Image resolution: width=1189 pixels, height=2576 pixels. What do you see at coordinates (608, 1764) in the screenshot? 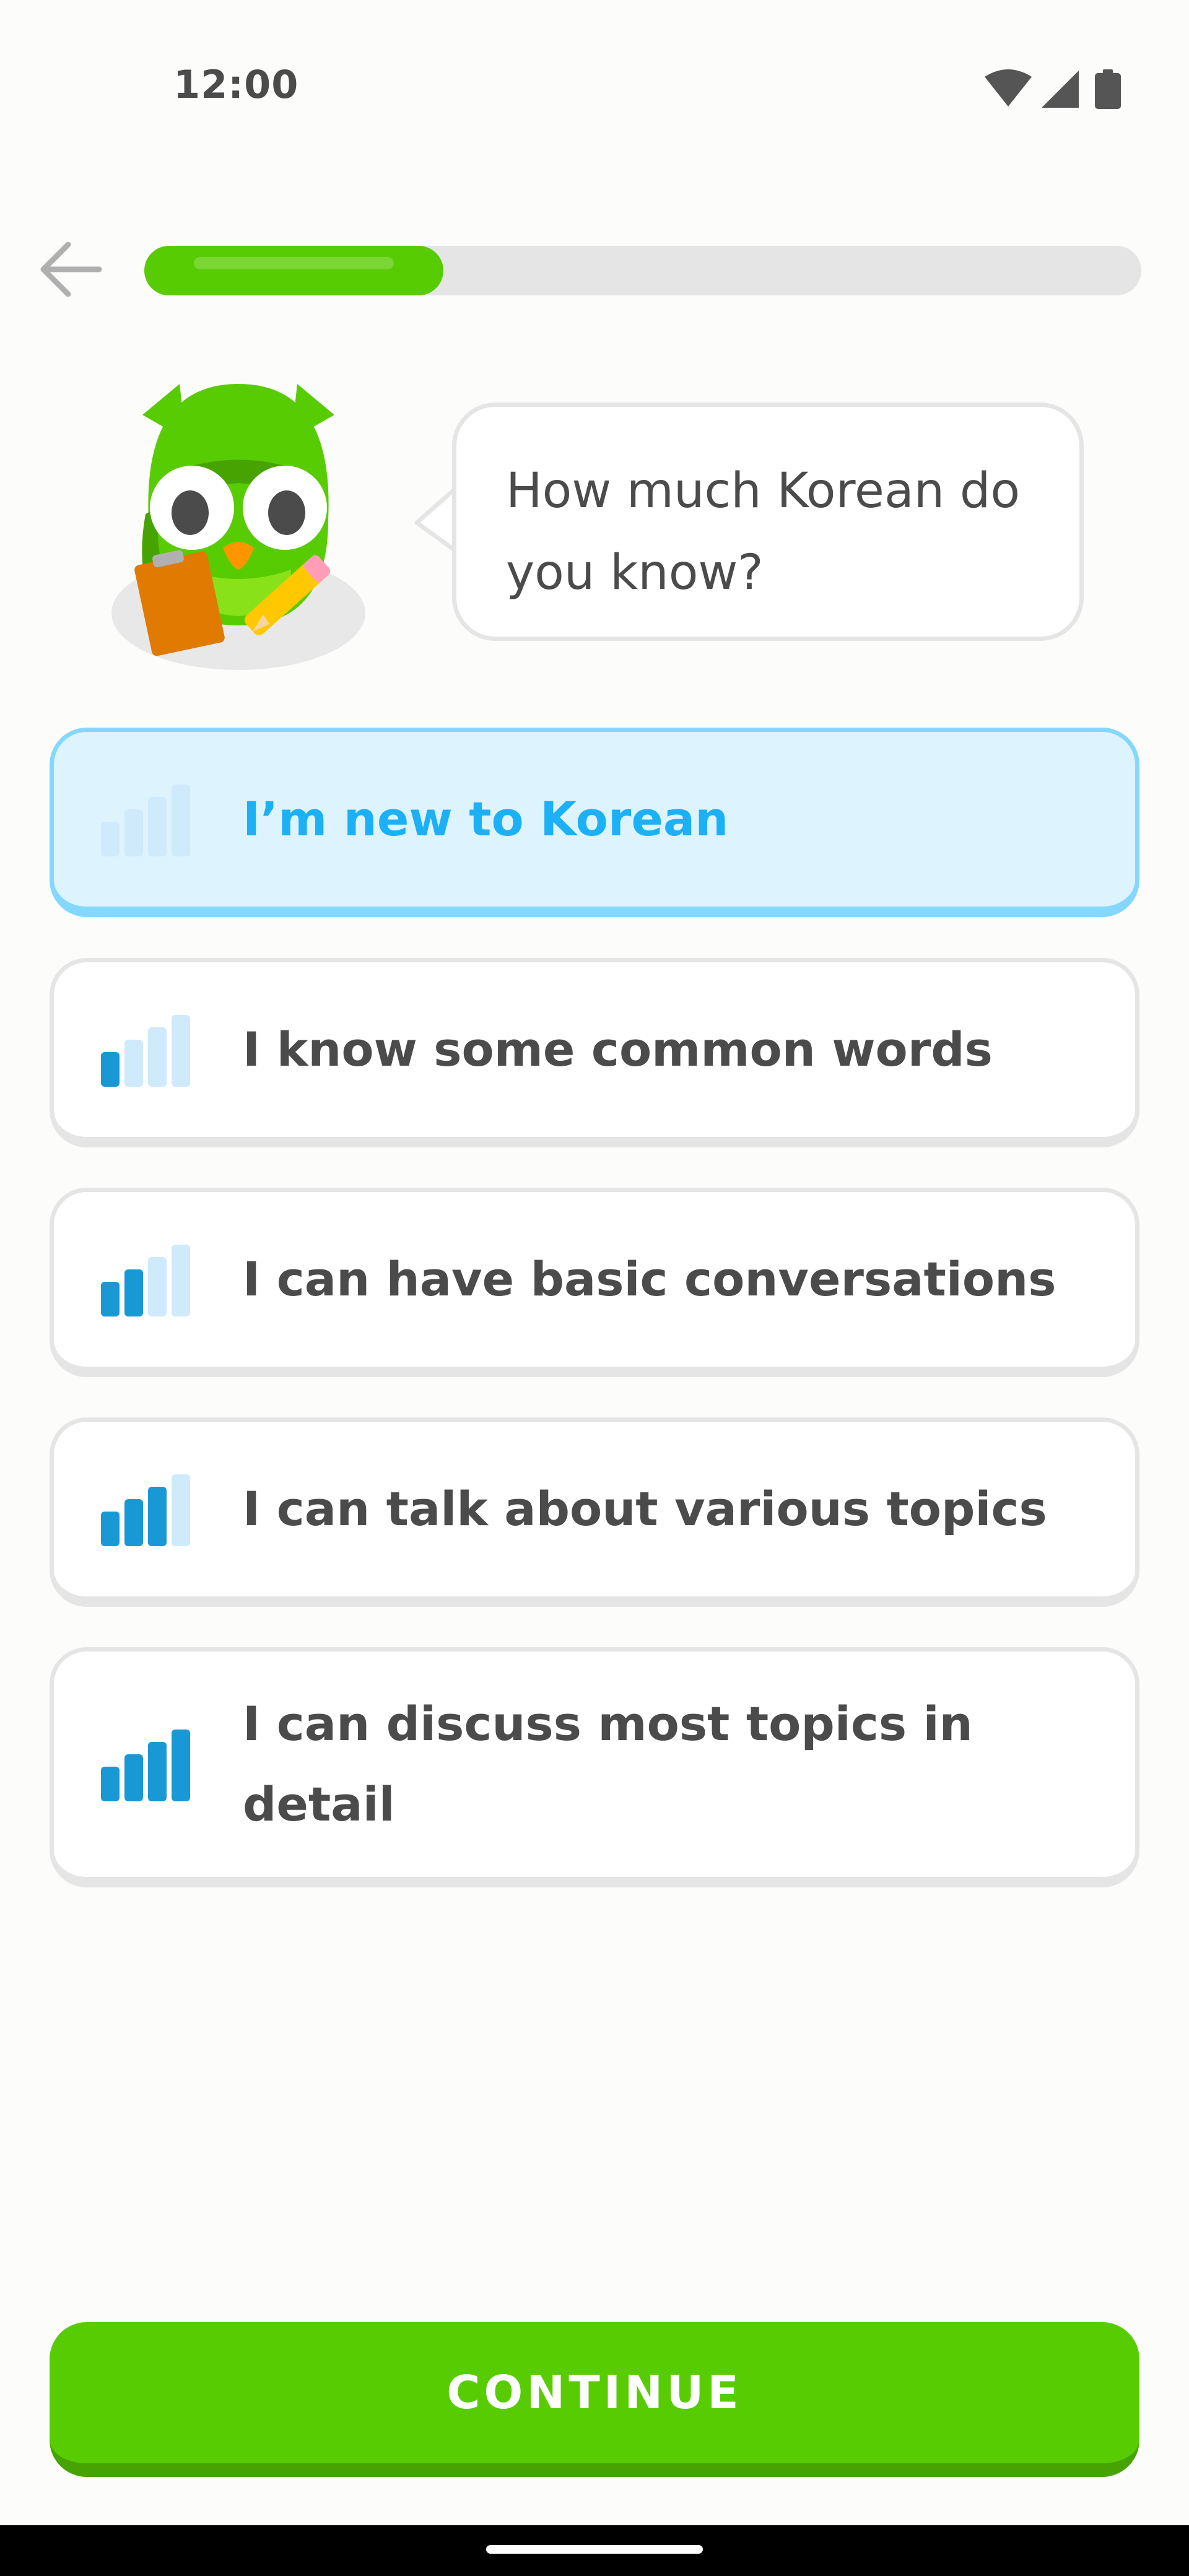
I see `option-label: I can discuss most topics in detail` at bounding box center [608, 1764].